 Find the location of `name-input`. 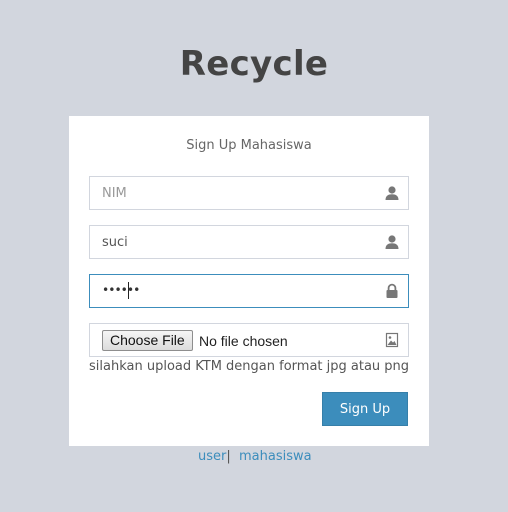

name-input is located at coordinates (236, 242).